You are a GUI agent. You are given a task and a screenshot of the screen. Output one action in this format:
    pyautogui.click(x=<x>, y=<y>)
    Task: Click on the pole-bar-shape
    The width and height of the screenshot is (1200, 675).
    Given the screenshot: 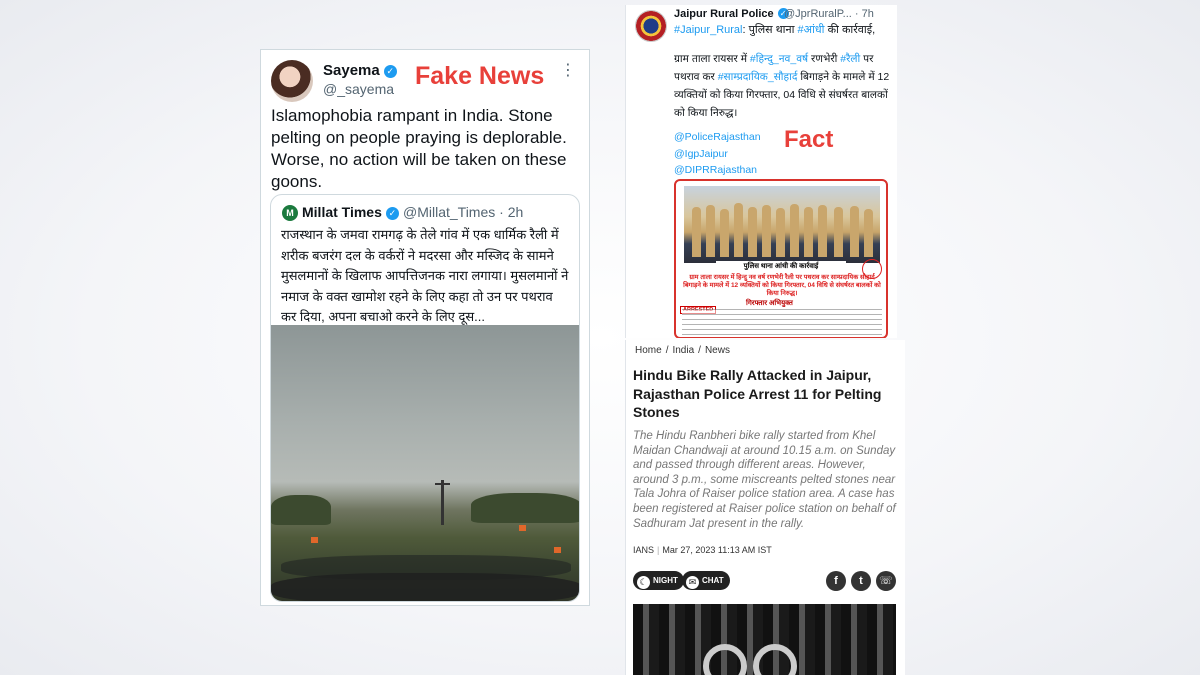 What is the action you would take?
    pyautogui.click(x=442, y=484)
    